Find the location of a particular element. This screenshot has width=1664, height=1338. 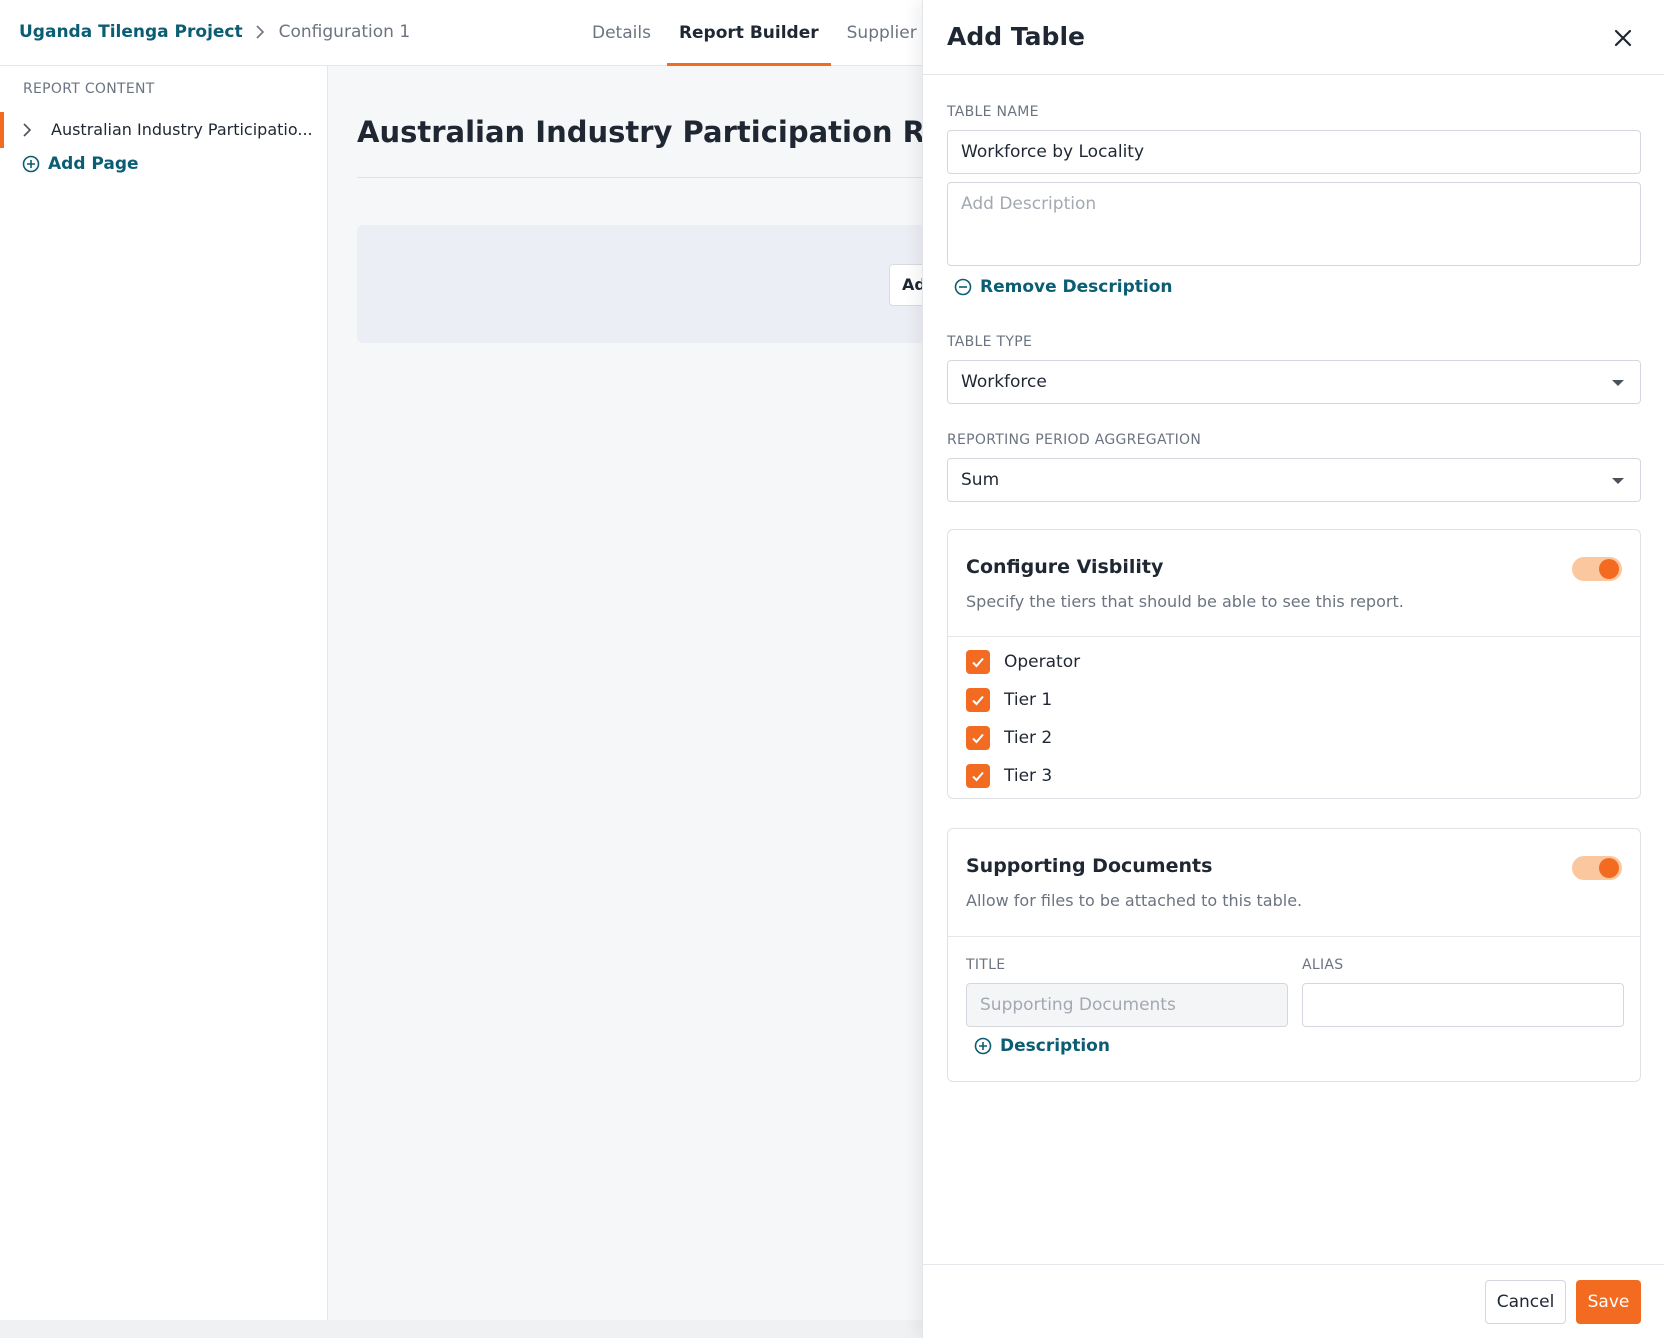

breadcrumb: Uganda Tilenga Project Configuration 1 is located at coordinates (214, 32).